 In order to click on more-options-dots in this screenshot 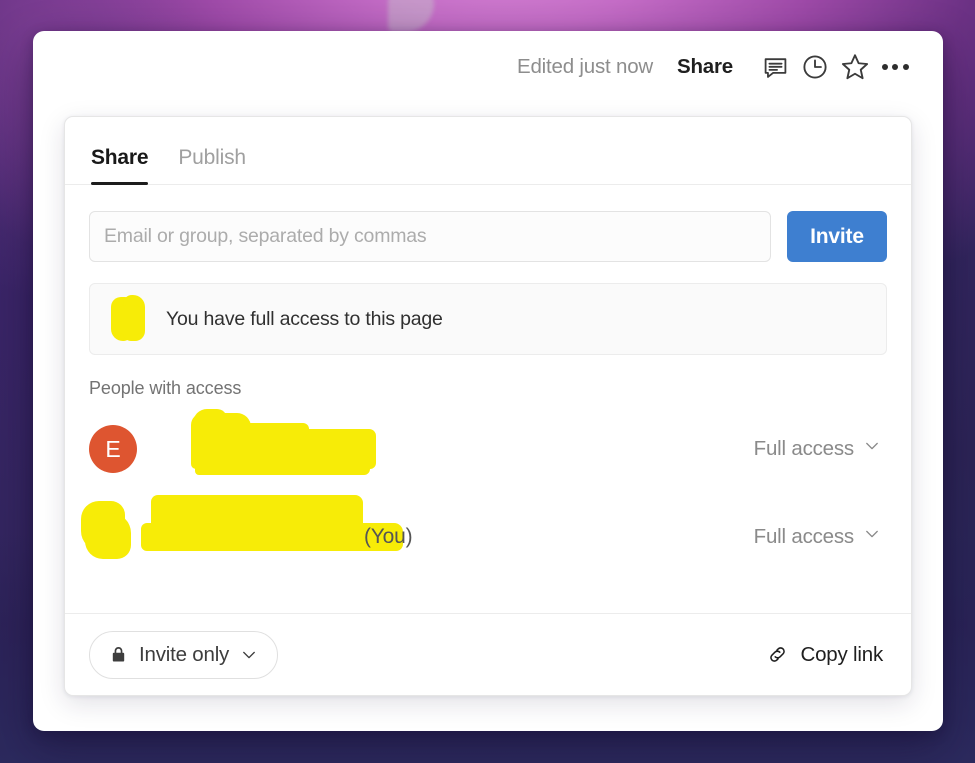, I will do `click(895, 67)`.